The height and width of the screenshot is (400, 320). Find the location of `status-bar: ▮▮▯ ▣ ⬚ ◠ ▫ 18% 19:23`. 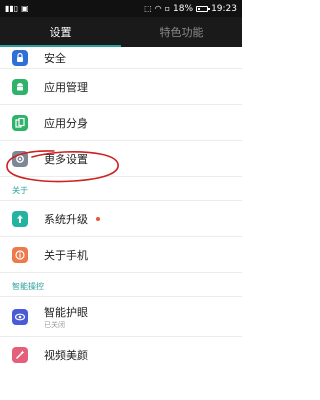

status-bar: ▮▮▯ ▣ ⬚ ◠ ▫ 18% 19:23 is located at coordinates (121, 8).